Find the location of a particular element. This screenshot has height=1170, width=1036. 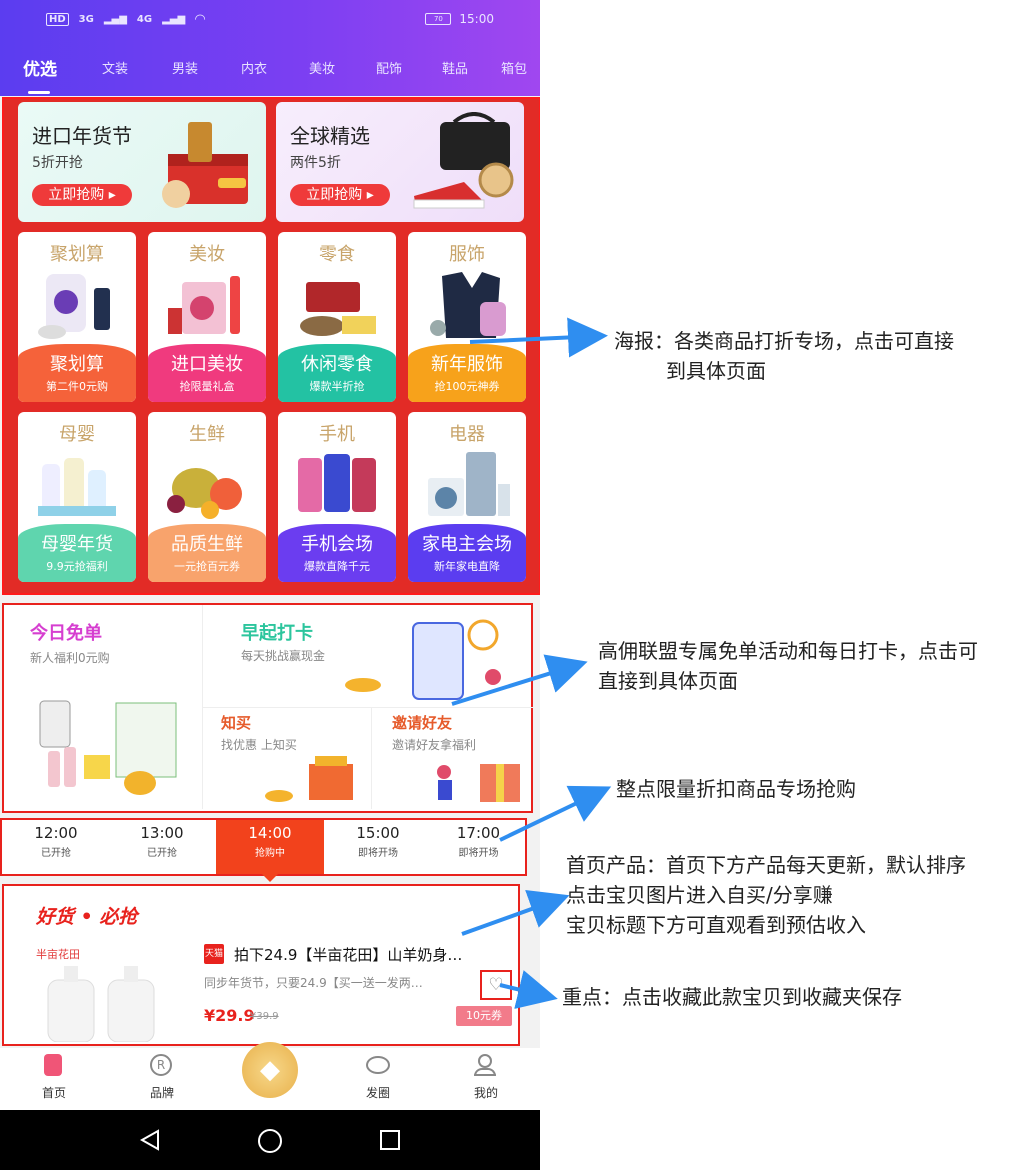

annotation-flash: 整点限量折扣商品专场抢购 is located at coordinates (736, 789).